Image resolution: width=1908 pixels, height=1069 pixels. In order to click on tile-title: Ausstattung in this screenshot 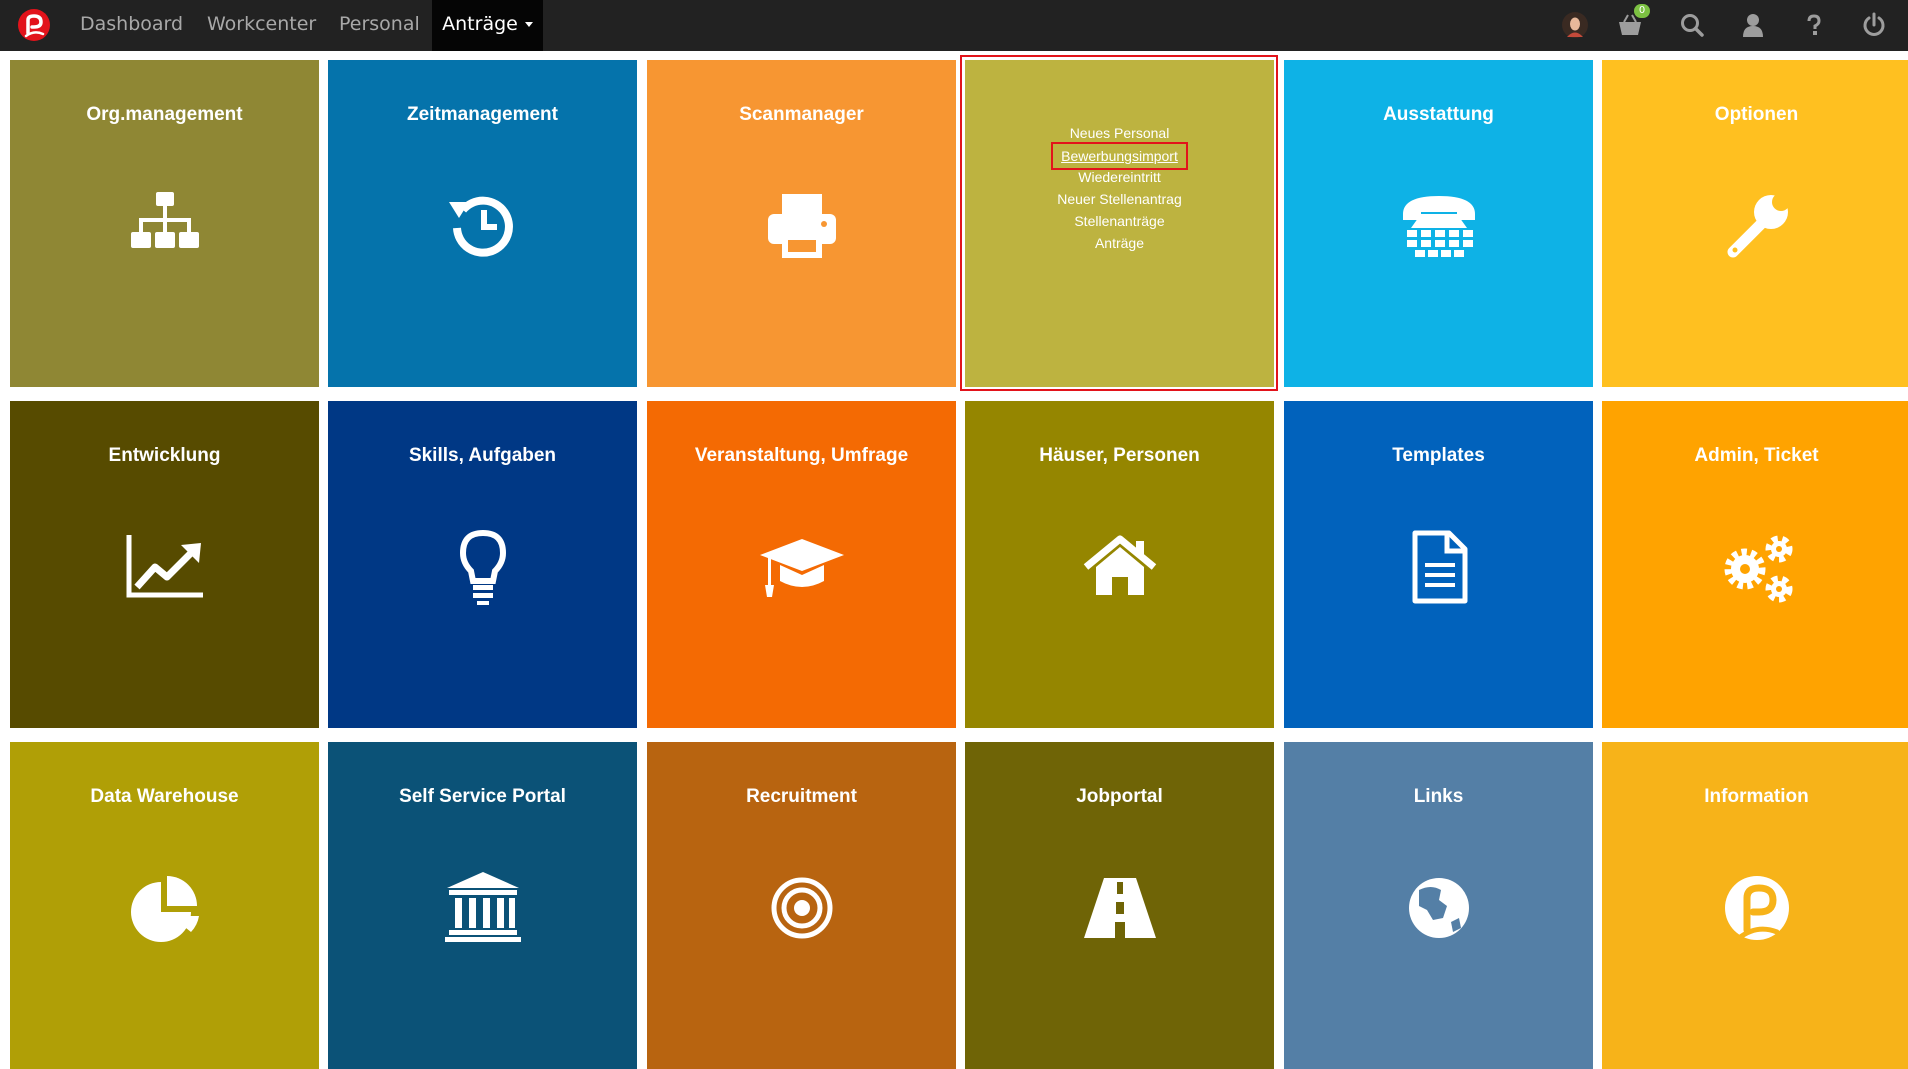, I will do `click(1438, 114)`.